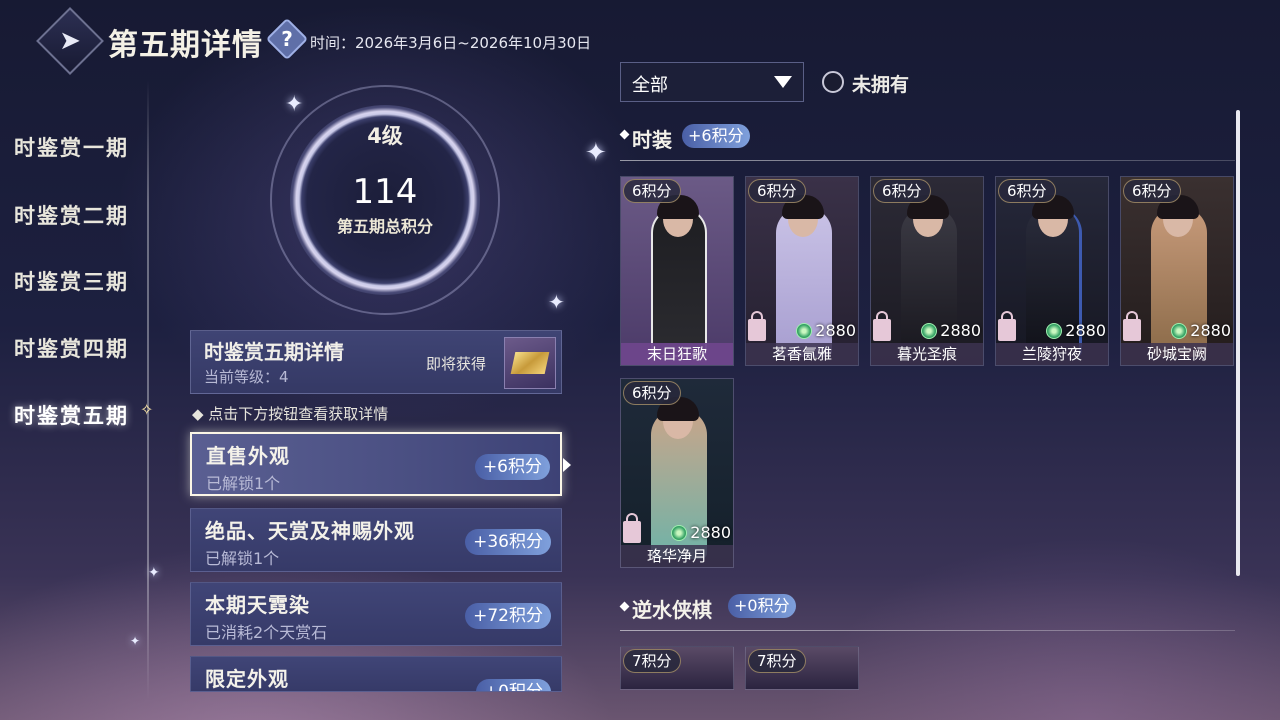 The image size is (1280, 720). Describe the element at coordinates (71, 147) in the screenshot. I see `sidebar-item-period-1: 时鉴赏一期` at that location.